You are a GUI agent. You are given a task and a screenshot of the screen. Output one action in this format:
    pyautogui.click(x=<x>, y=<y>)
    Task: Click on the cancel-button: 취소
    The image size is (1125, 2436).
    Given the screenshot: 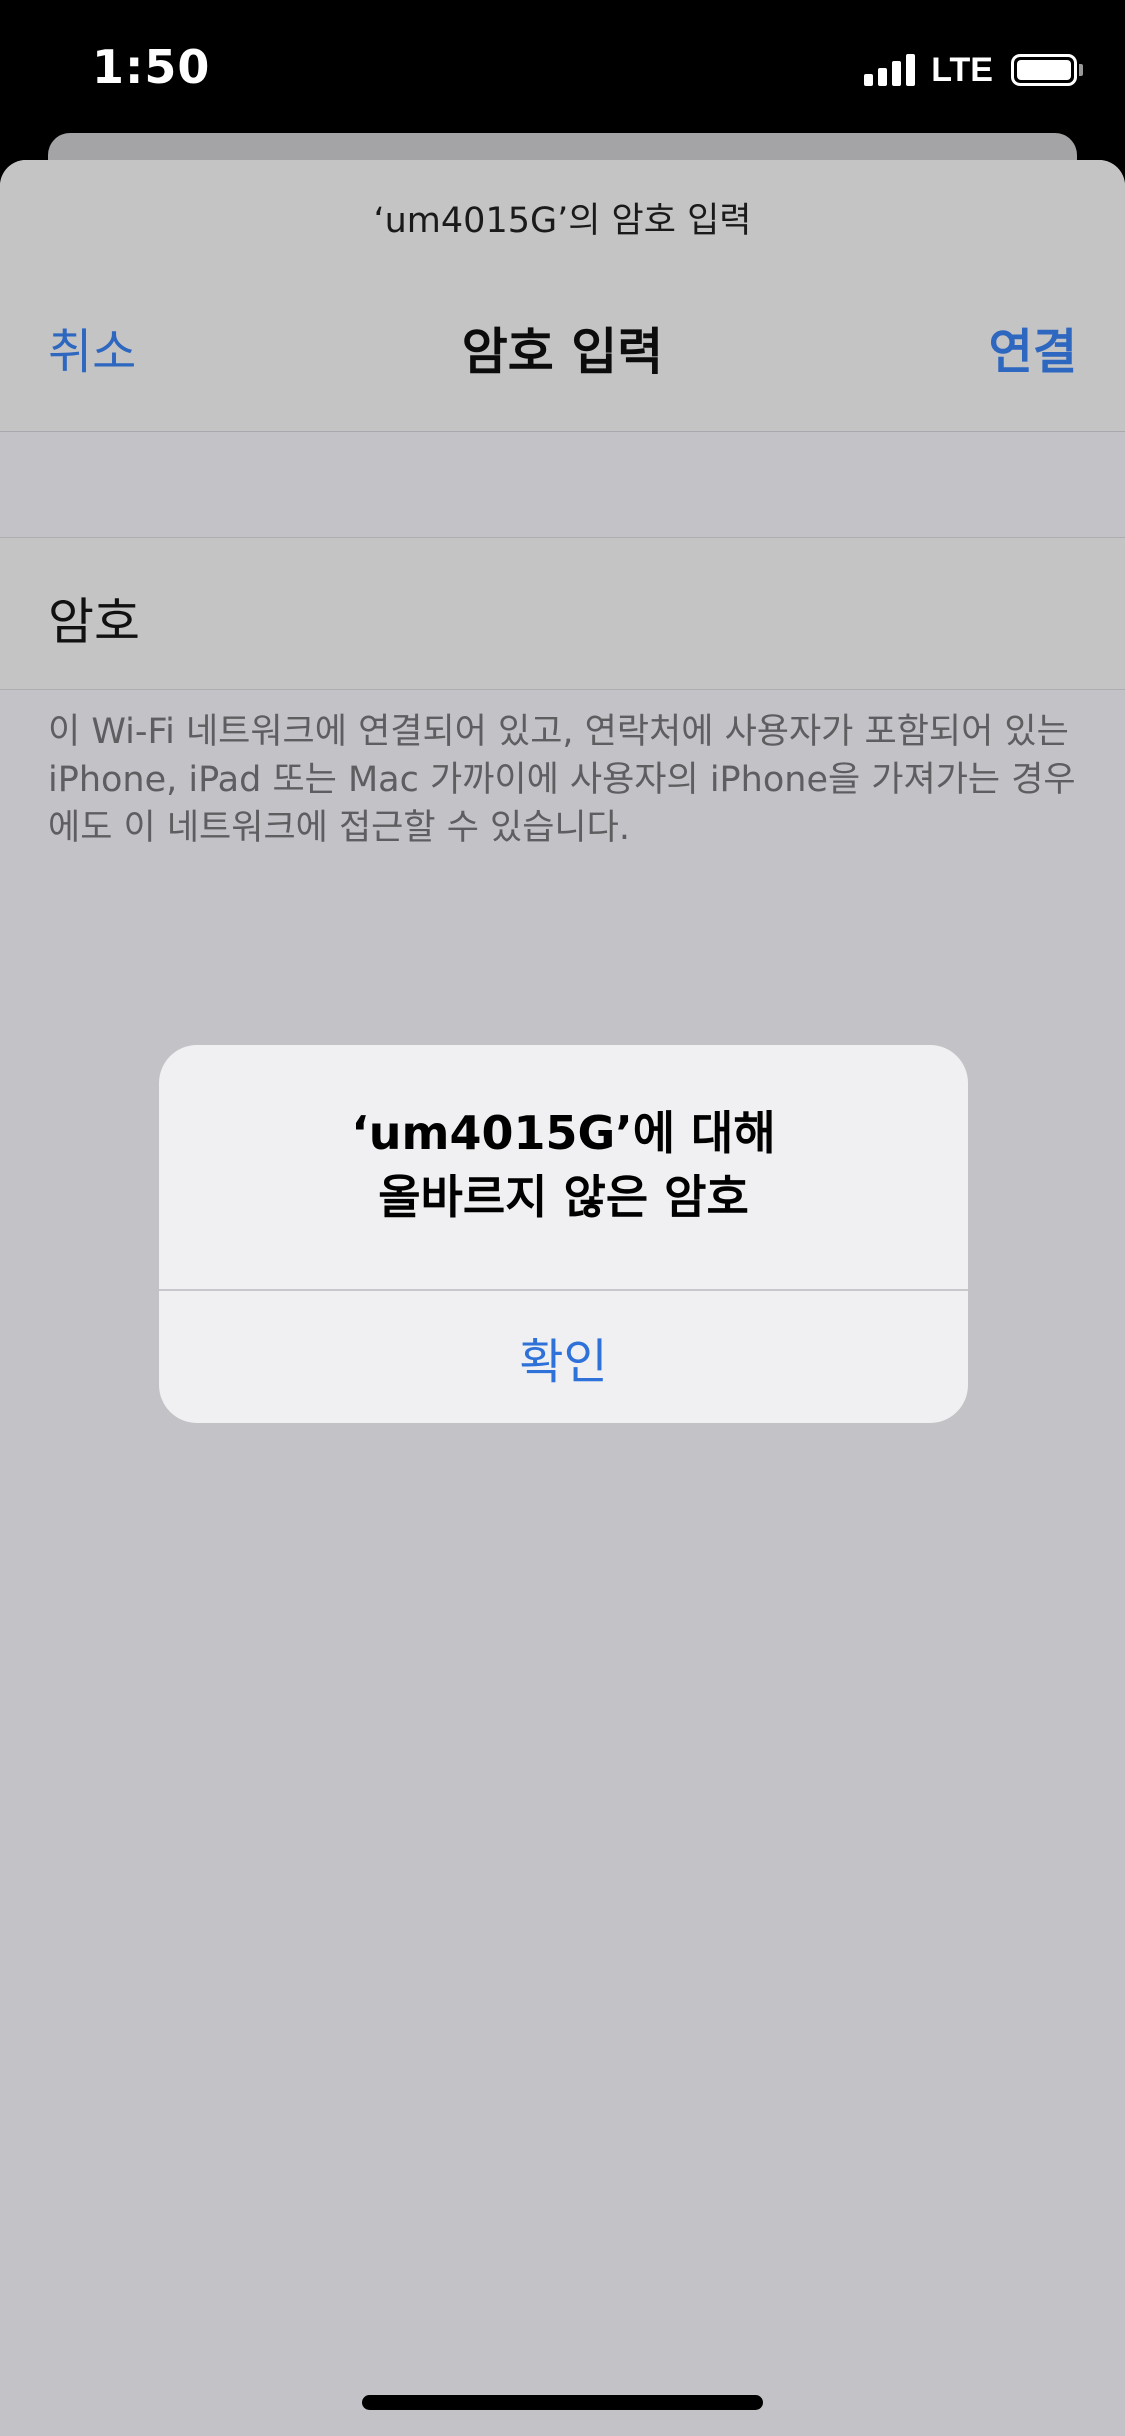 What is the action you would take?
    pyautogui.click(x=92, y=347)
    